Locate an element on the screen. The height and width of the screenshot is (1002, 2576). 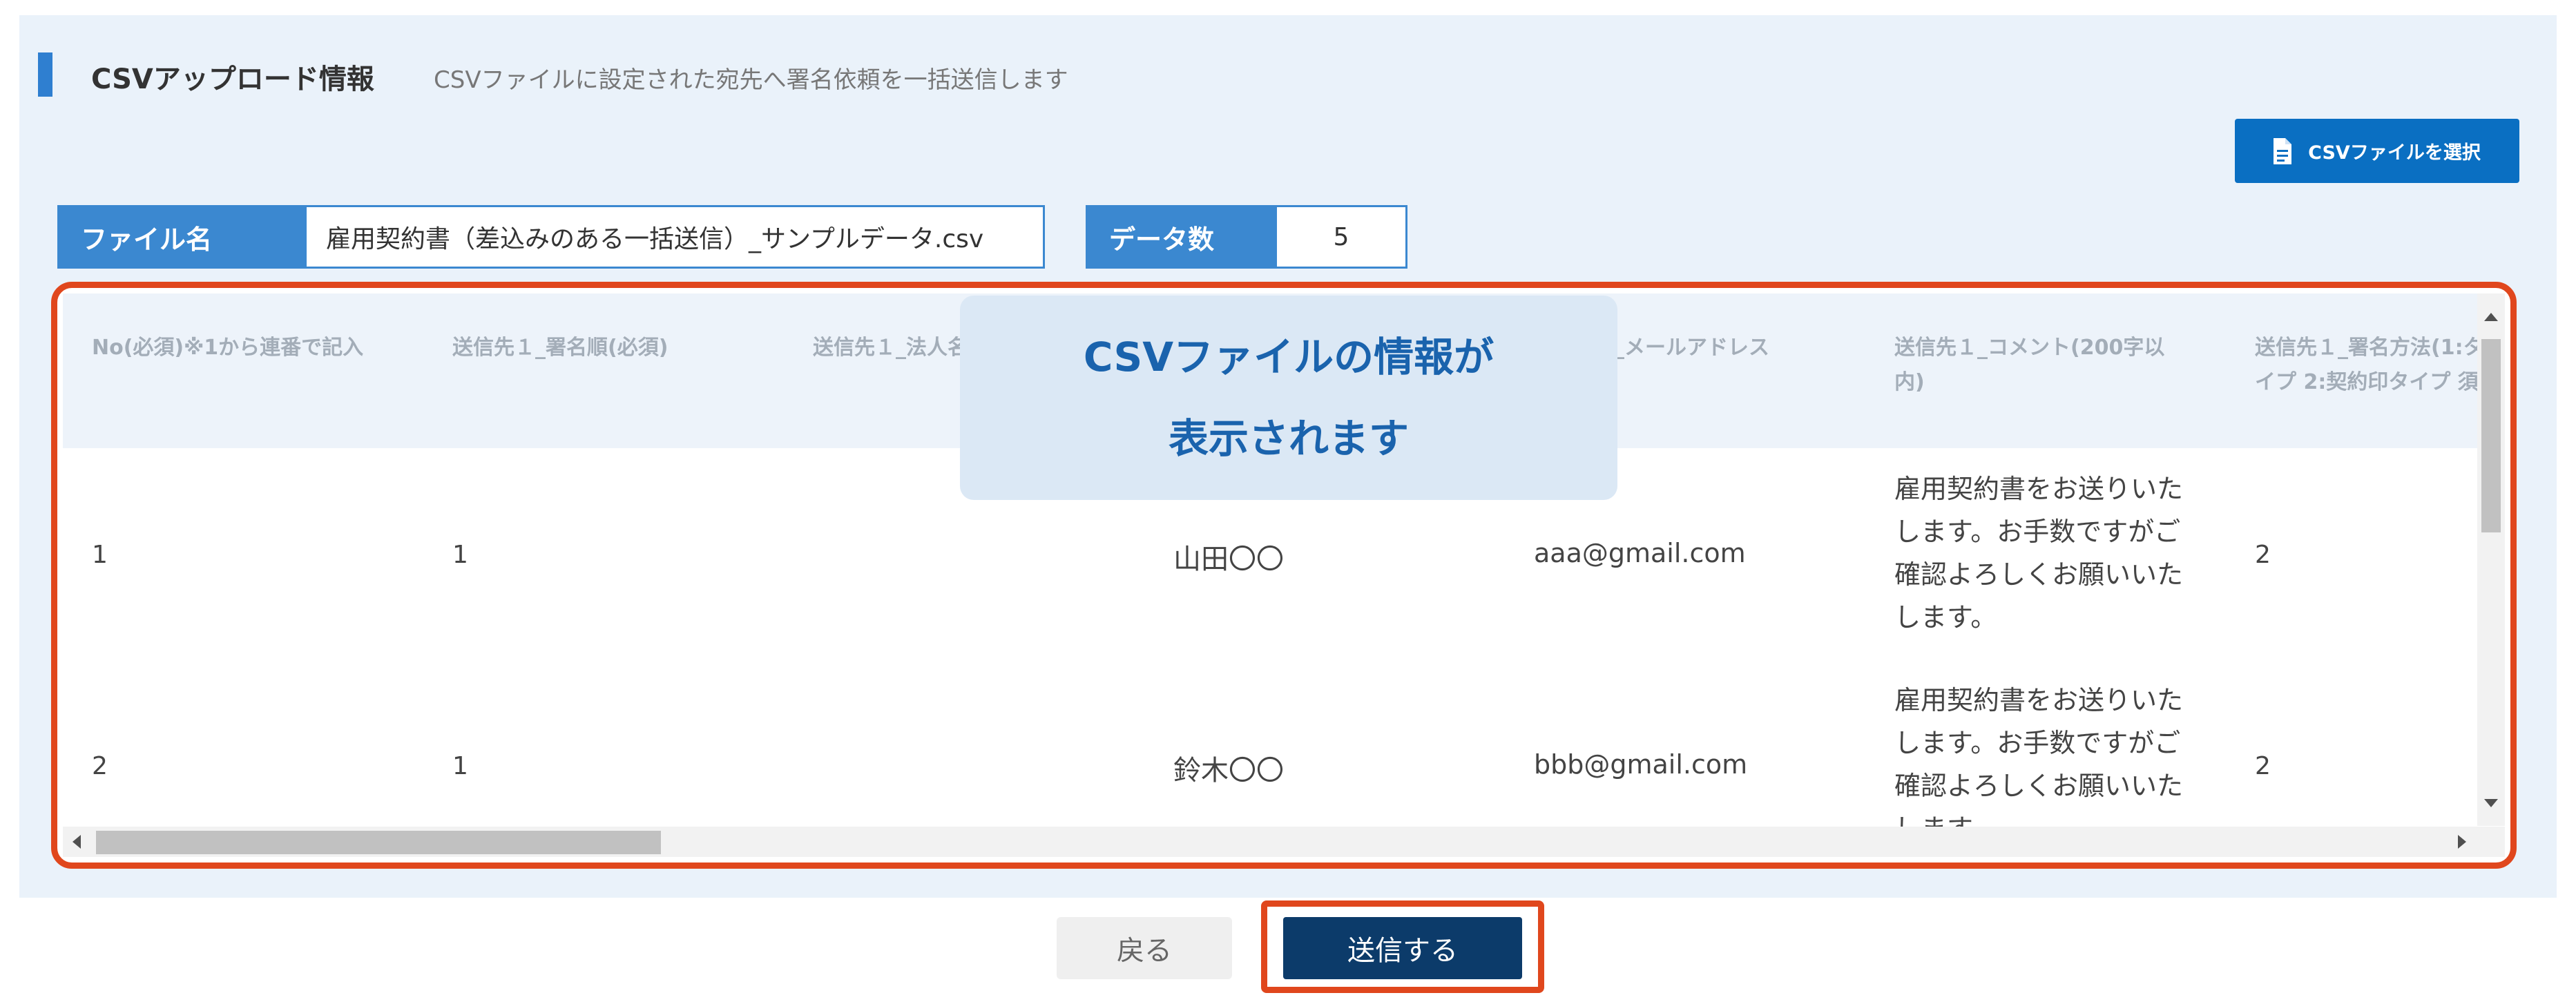
vertical-scrollbar is located at coordinates (2491, 559).